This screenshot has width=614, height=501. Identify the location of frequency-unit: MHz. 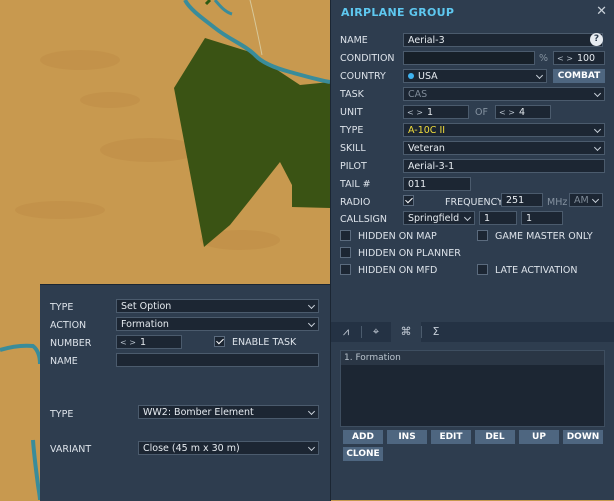
(557, 202).